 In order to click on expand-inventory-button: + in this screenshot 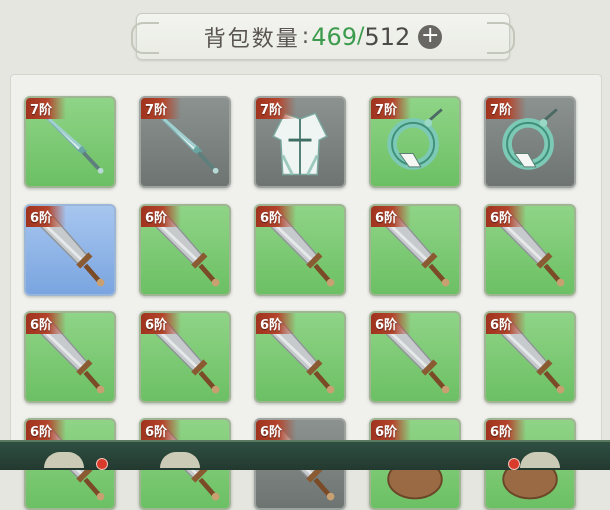, I will do `click(430, 36)`.